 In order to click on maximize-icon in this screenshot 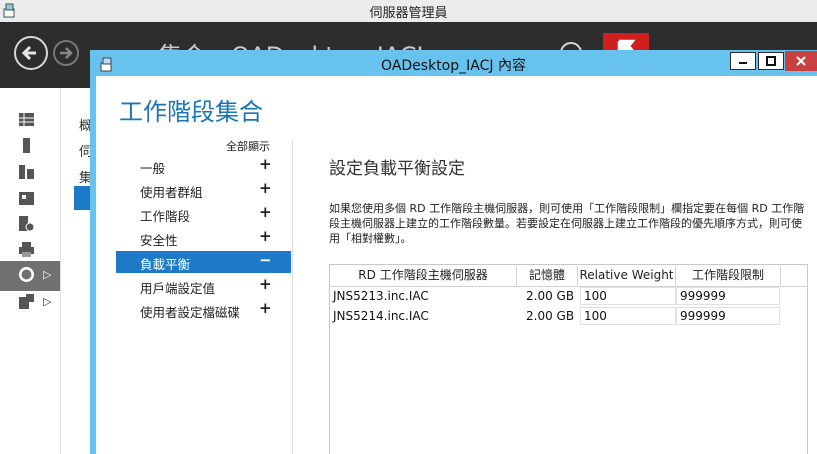, I will do `click(771, 61)`.